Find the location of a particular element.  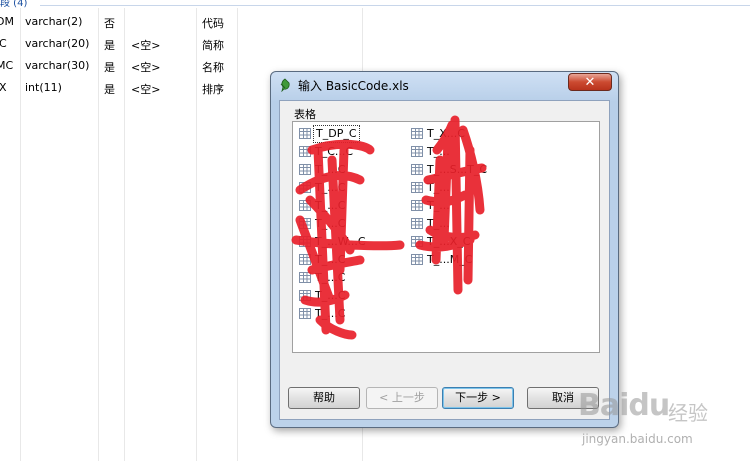

help-button: 帮助 is located at coordinates (324, 398).